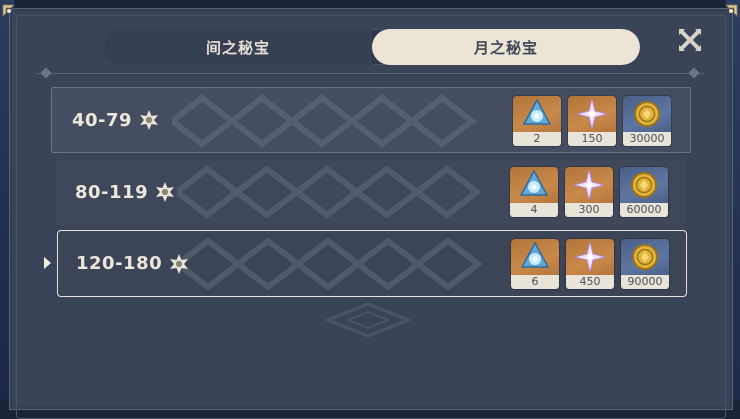 Image resolution: width=740 pixels, height=419 pixels. I want to click on reward-item: 60000, so click(644, 192).